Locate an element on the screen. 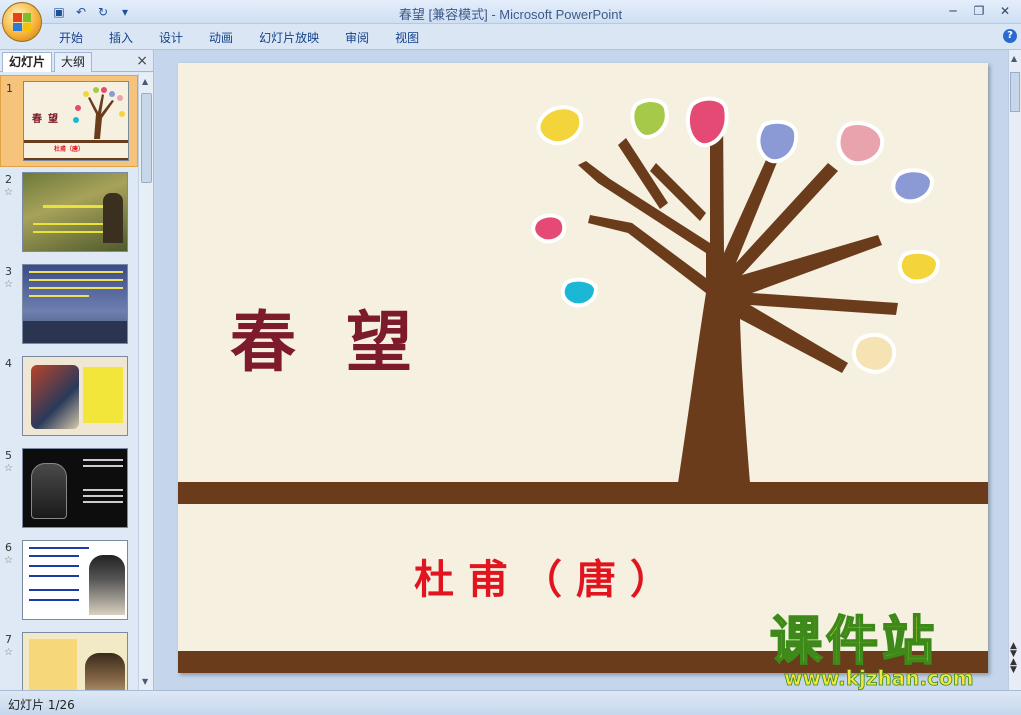 The height and width of the screenshot is (715, 1021). window-controls: ─ ❐ ✕ is located at coordinates (979, 11).